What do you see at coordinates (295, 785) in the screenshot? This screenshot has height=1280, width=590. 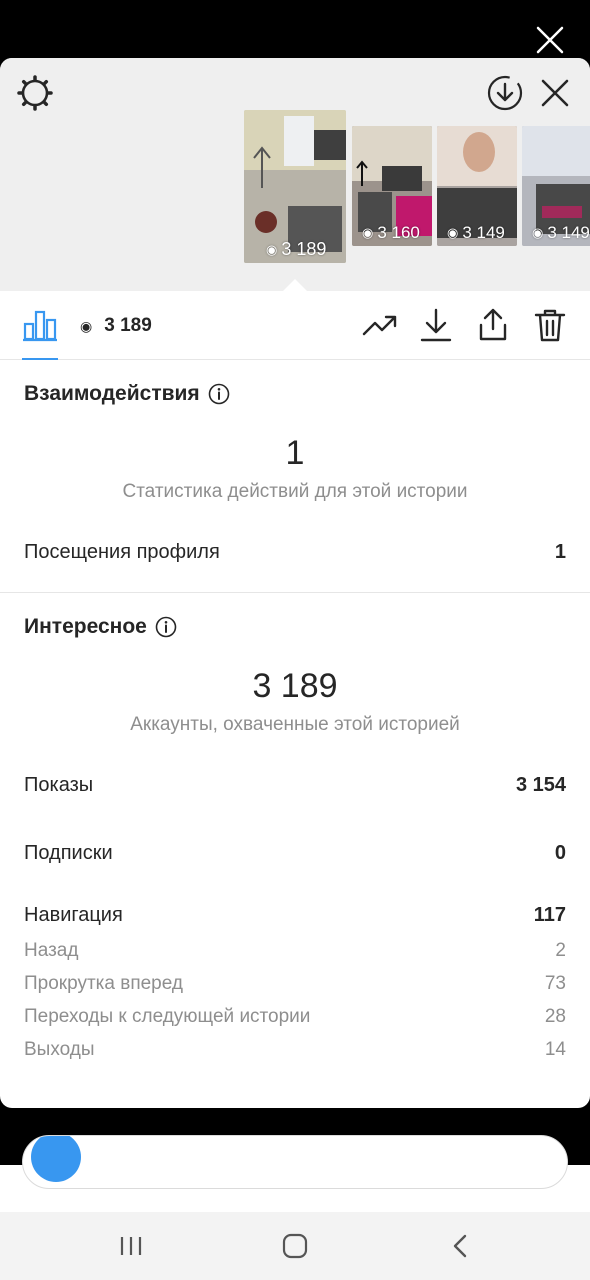 I see `impressions-row: Показы 3 154` at bounding box center [295, 785].